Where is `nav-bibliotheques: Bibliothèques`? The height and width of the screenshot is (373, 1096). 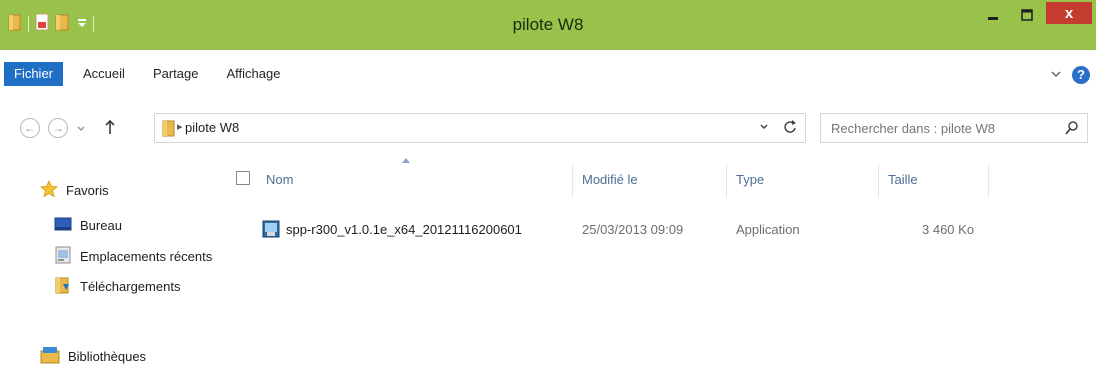
nav-bibliotheques: Bibliothèques is located at coordinates (93, 356).